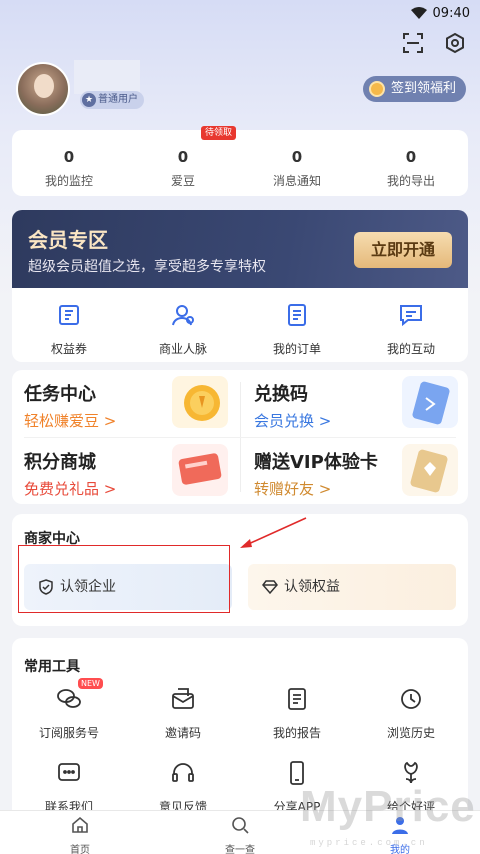 The height and width of the screenshot is (854, 480). Describe the element at coordinates (434, 43) in the screenshot. I see `top-actions` at that location.